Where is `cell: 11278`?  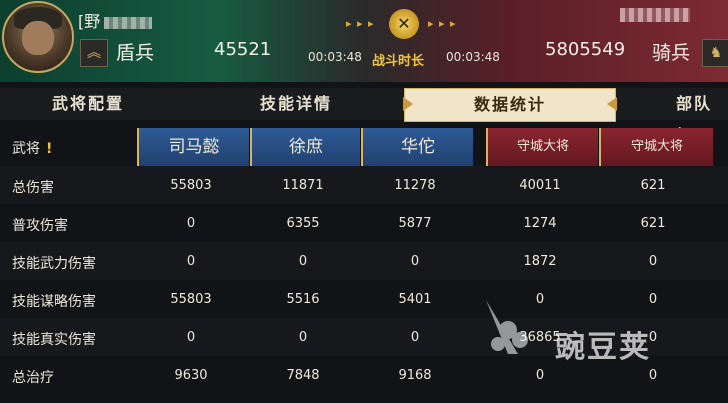 cell: 11278 is located at coordinates (415, 185).